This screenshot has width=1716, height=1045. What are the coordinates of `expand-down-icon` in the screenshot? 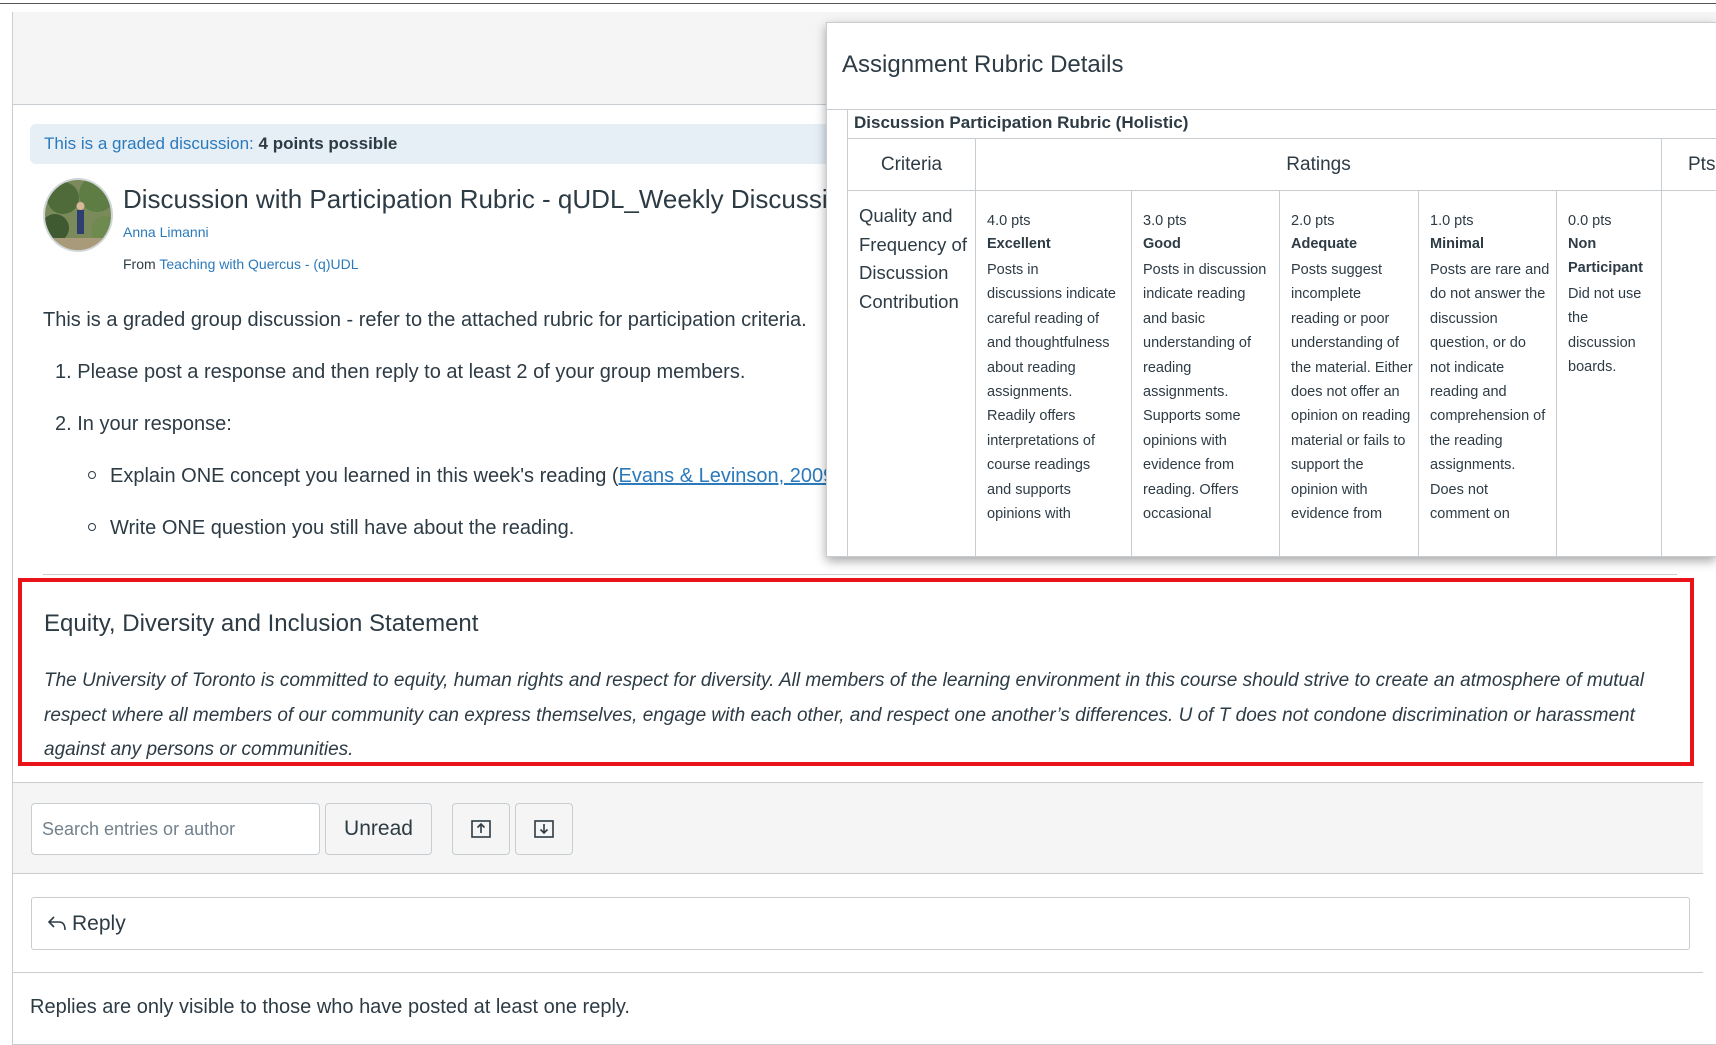 It's located at (544, 829).